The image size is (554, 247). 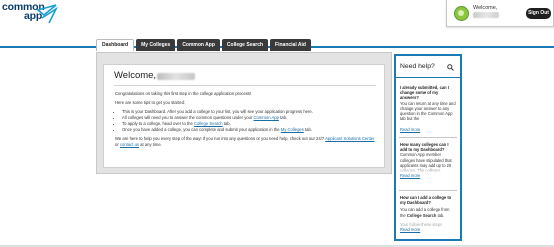 I want to click on common-app-link: Common App, so click(x=266, y=117).